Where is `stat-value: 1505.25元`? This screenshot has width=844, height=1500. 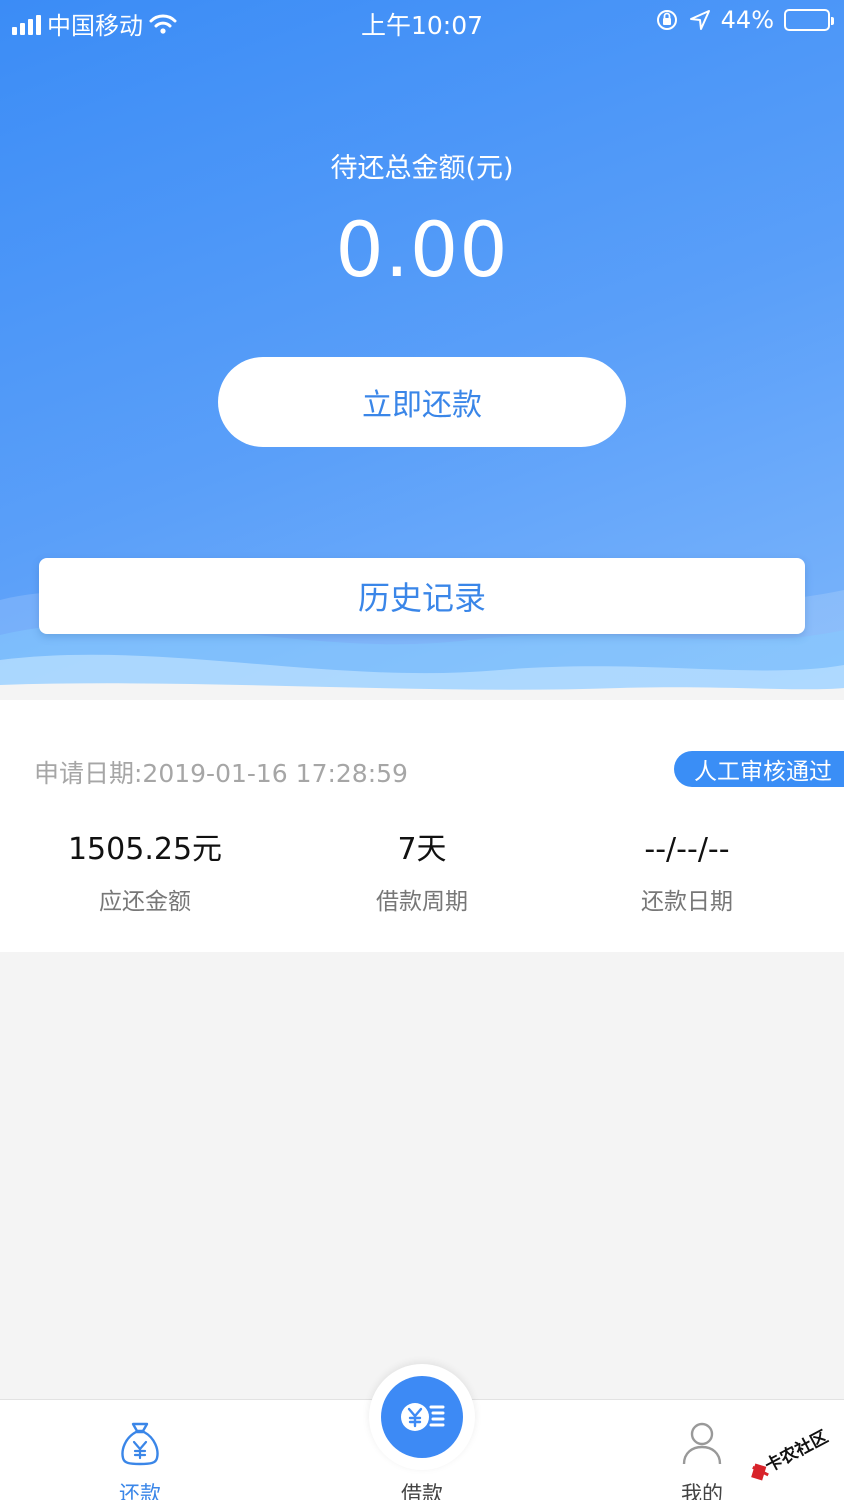
stat-value: 1505.25元 is located at coordinates (145, 849).